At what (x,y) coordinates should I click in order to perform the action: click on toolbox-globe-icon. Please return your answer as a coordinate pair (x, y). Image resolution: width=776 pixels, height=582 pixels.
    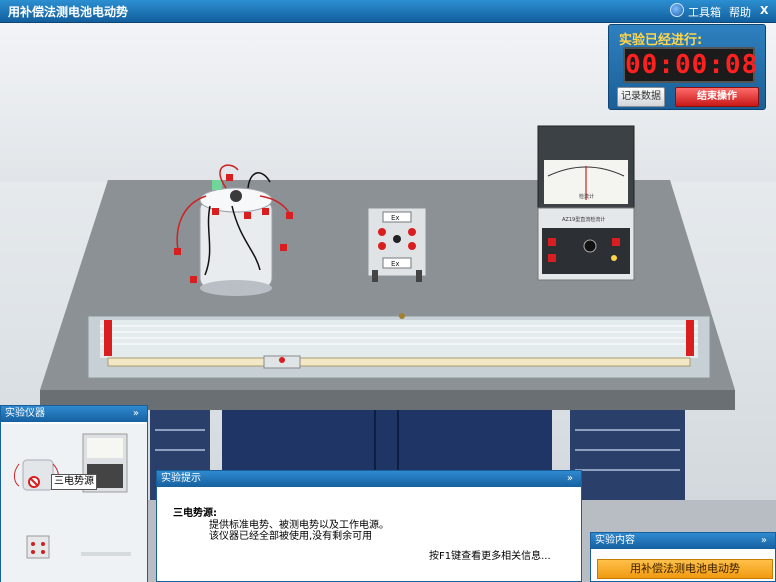
    Looking at the image, I should click on (677, 10).